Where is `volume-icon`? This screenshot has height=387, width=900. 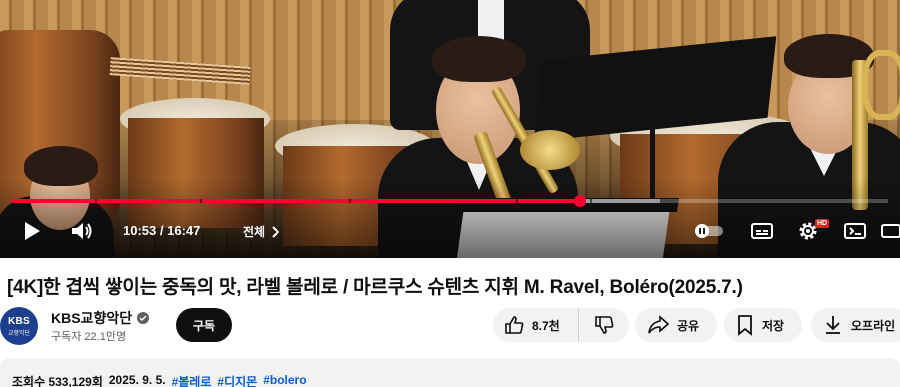
volume-icon is located at coordinates (82, 231).